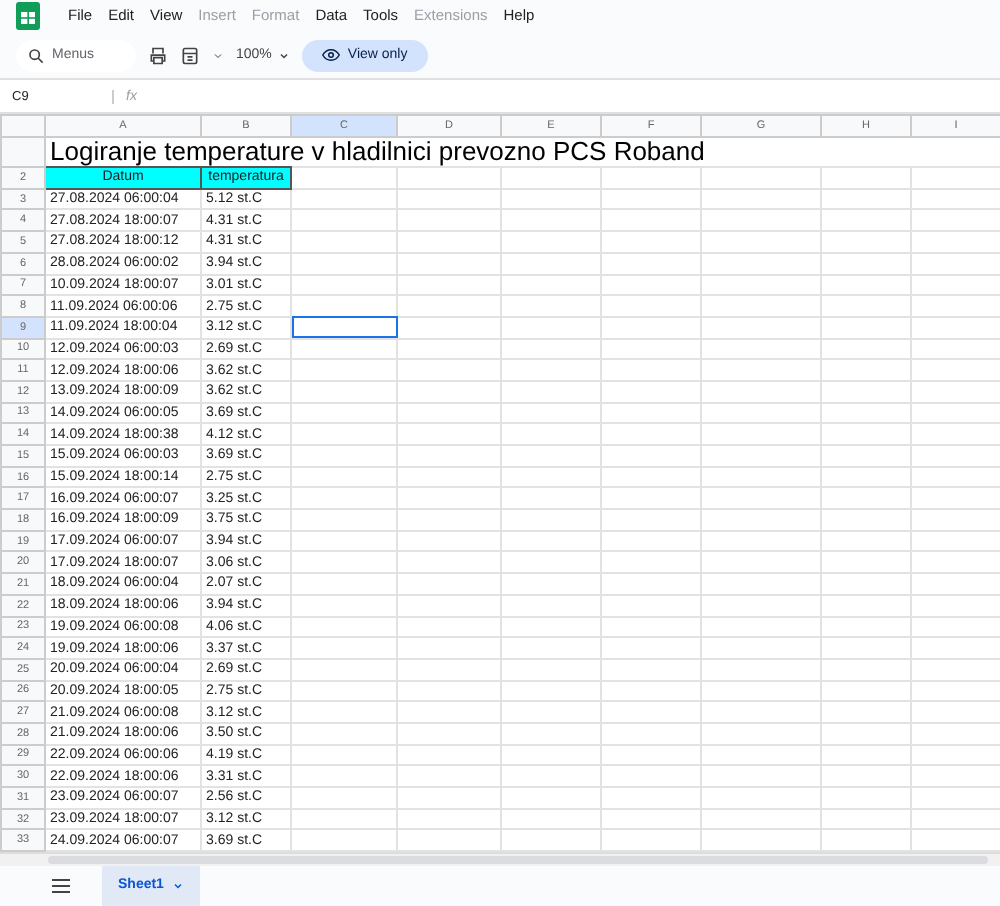  Describe the element at coordinates (36, 55) in the screenshot. I see `search-icon` at that location.